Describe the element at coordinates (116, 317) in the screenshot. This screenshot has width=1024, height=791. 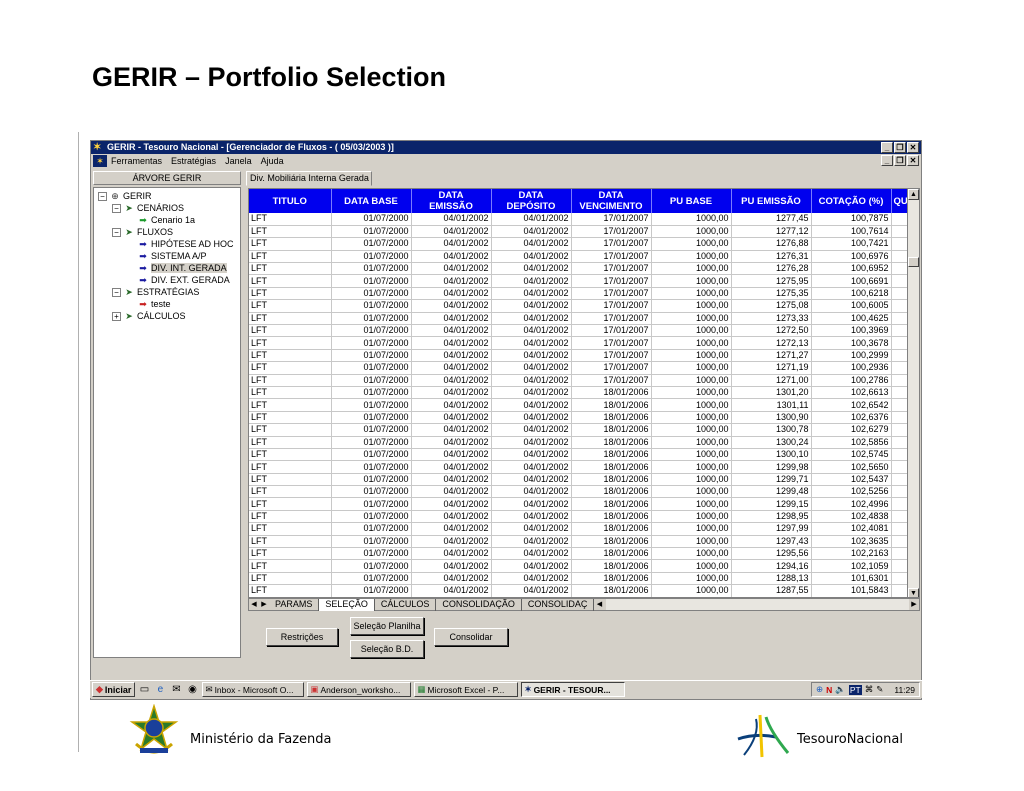
I see `expand-icon: +` at that location.